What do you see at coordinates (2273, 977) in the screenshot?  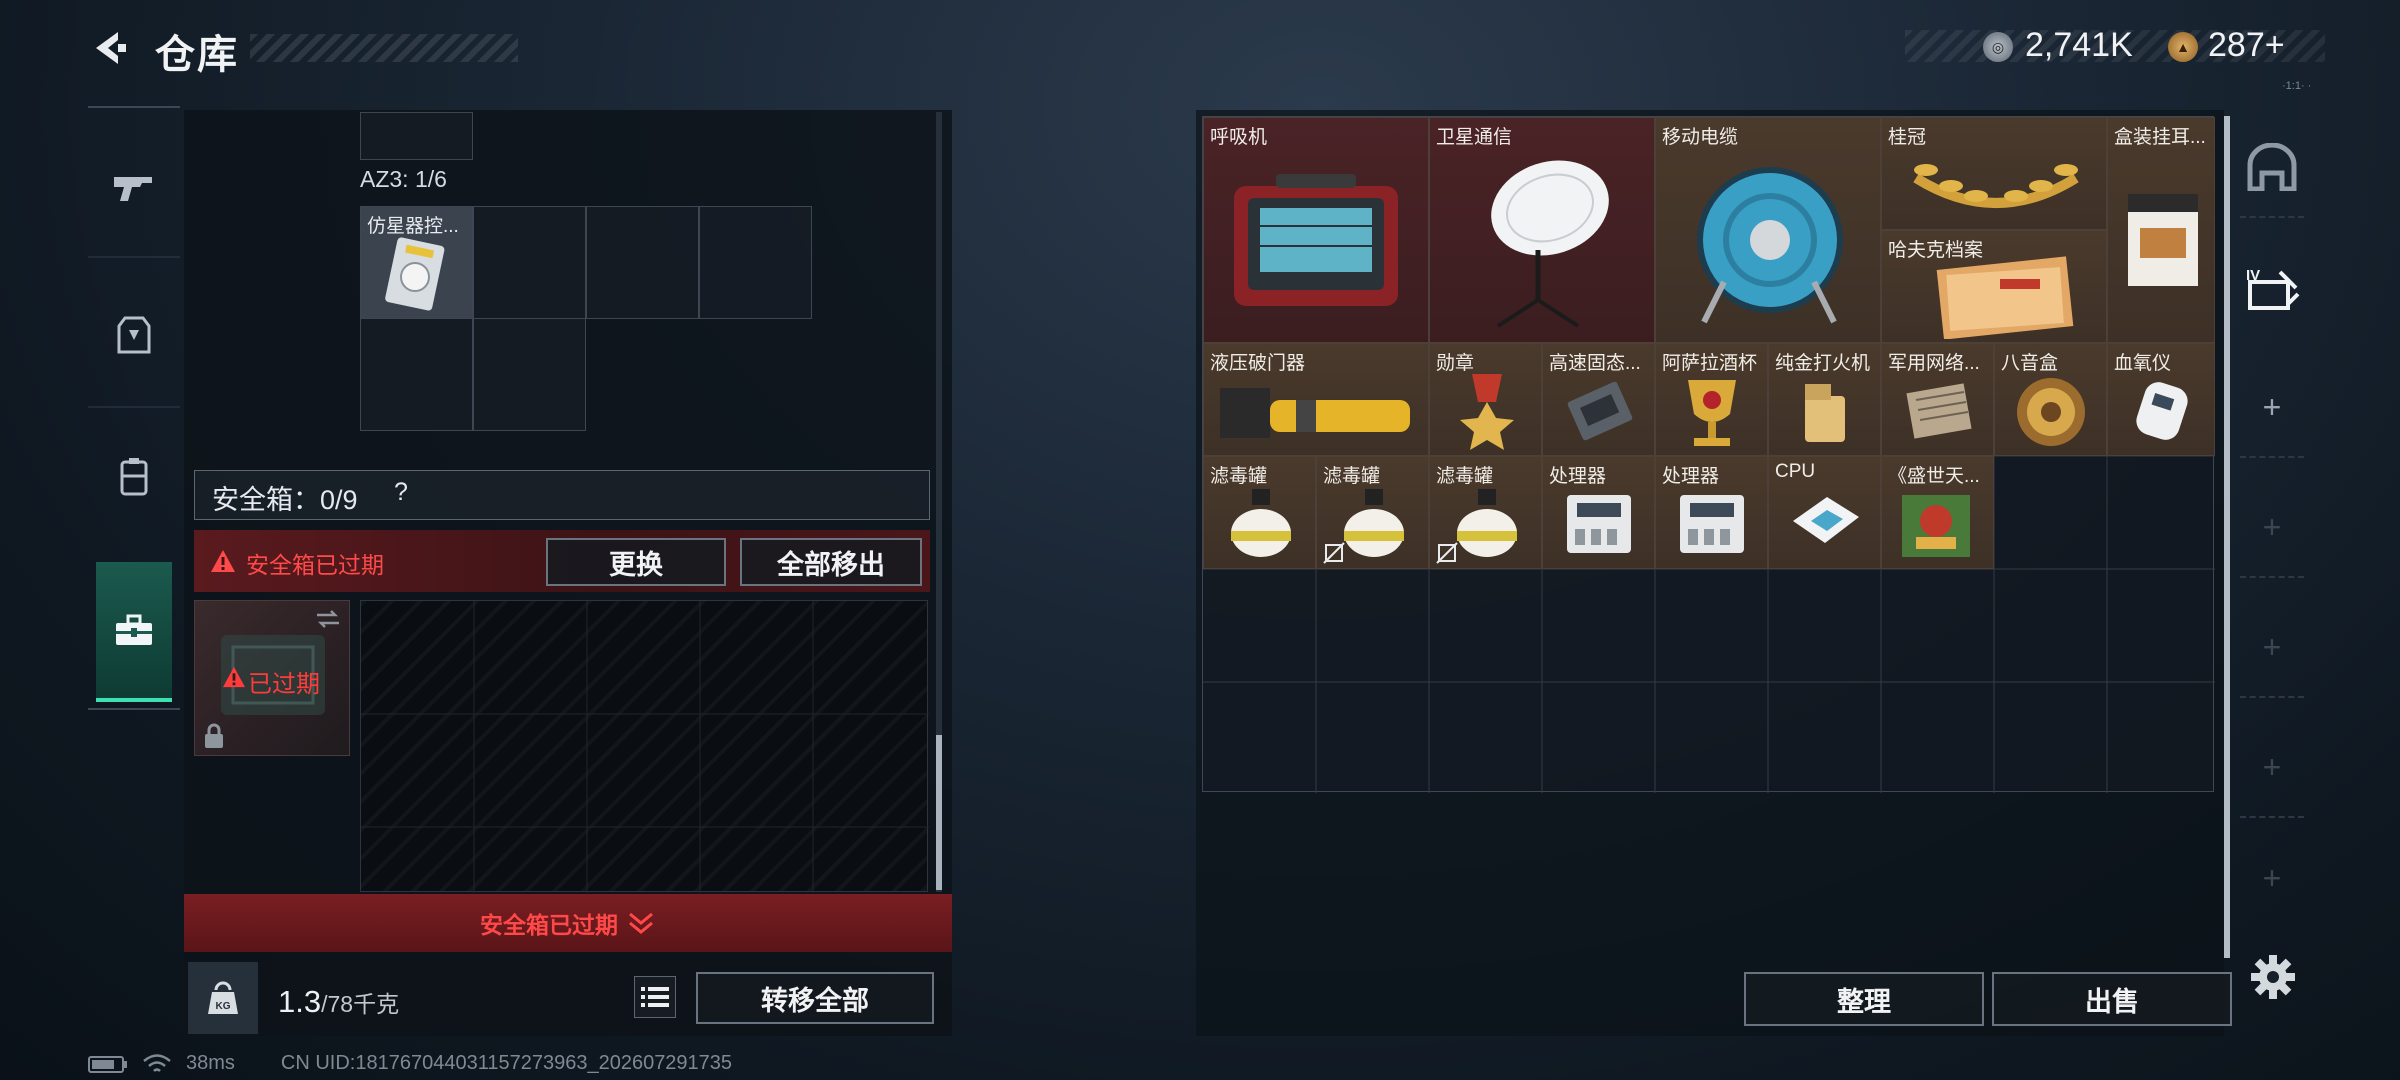 I see `settings-button` at bounding box center [2273, 977].